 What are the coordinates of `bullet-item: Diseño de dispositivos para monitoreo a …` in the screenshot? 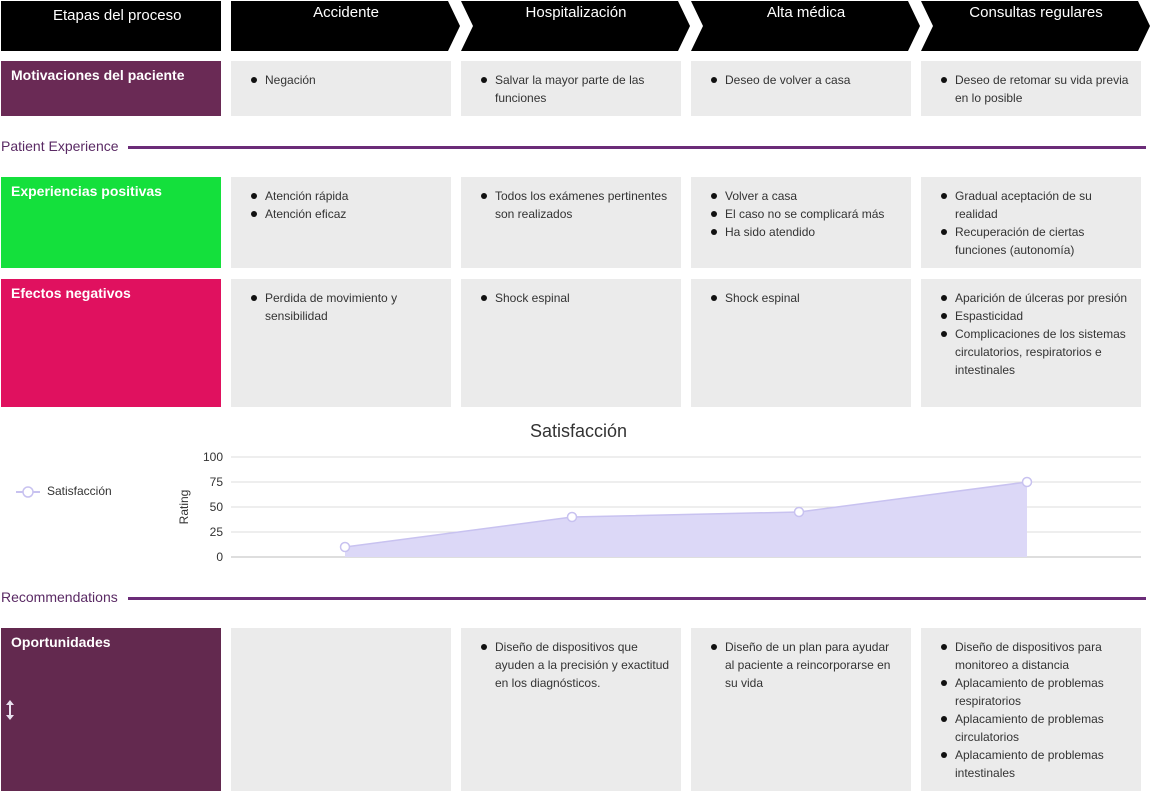 It's located at (1036, 656).